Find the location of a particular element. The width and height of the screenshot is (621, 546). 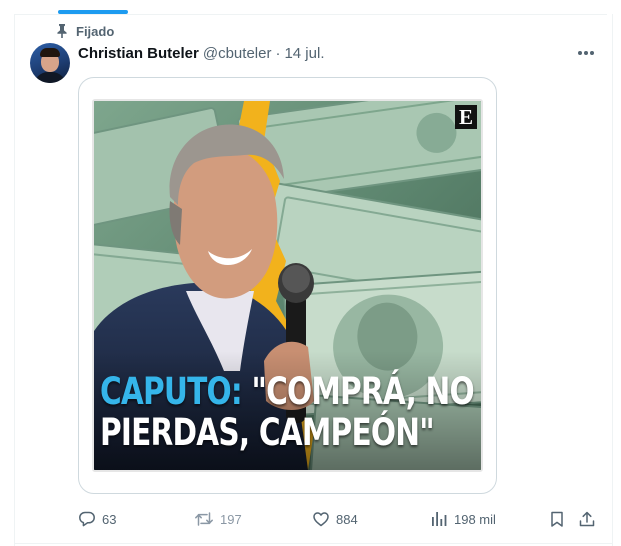

caption-line-2: PIERDAS, CAMPEÓN" is located at coordinates (267, 432).